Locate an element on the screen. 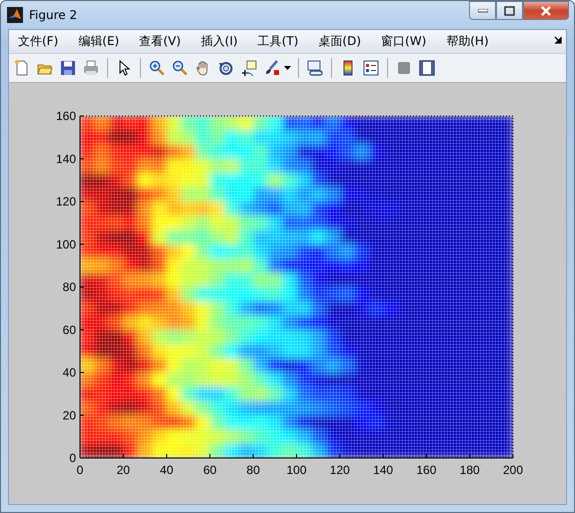 This screenshot has height=513, width=575. x-tick-label: 80 is located at coordinates (253, 470).